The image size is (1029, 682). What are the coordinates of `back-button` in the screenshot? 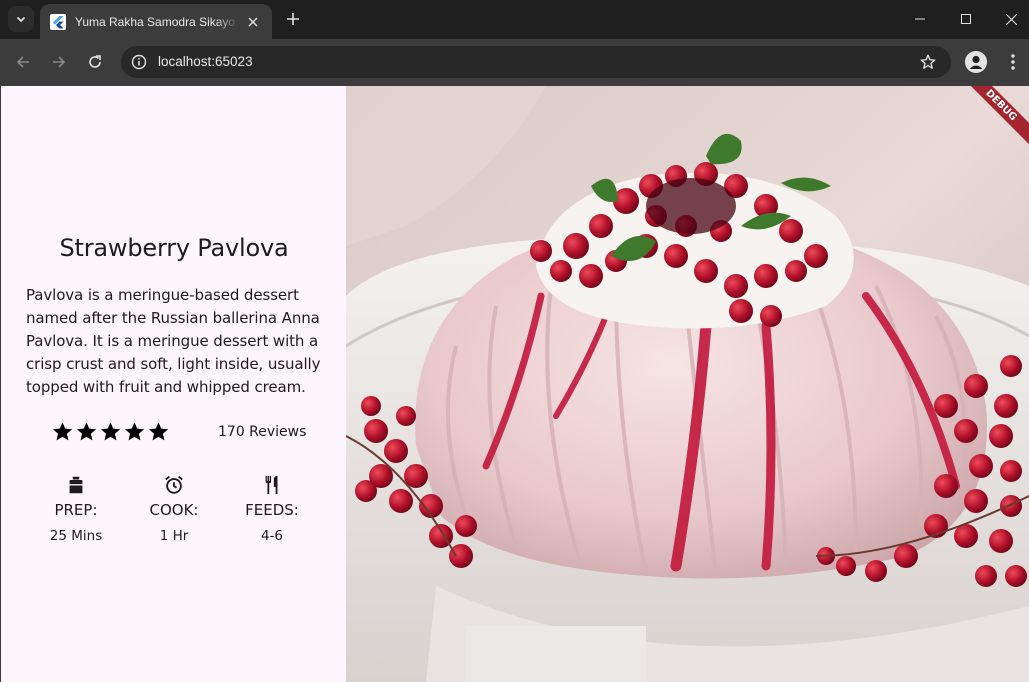 It's located at (23, 62).